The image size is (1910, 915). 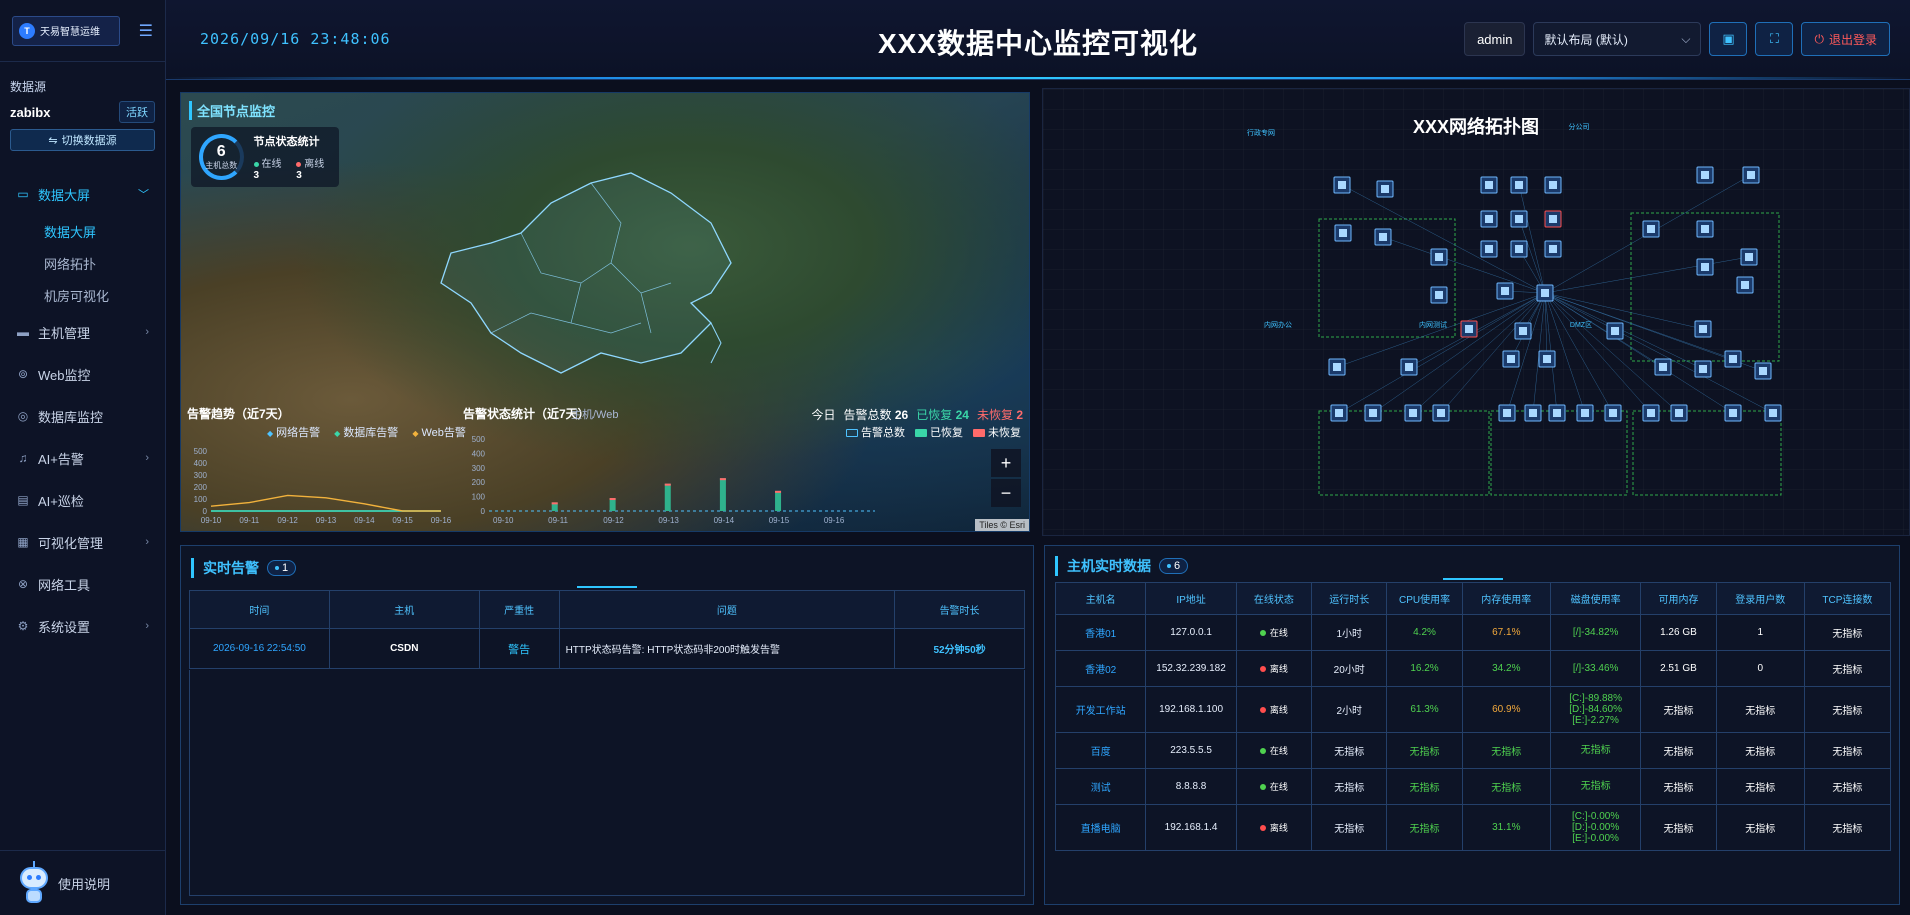 I want to click on column-header: 时间, so click(x=259, y=609).